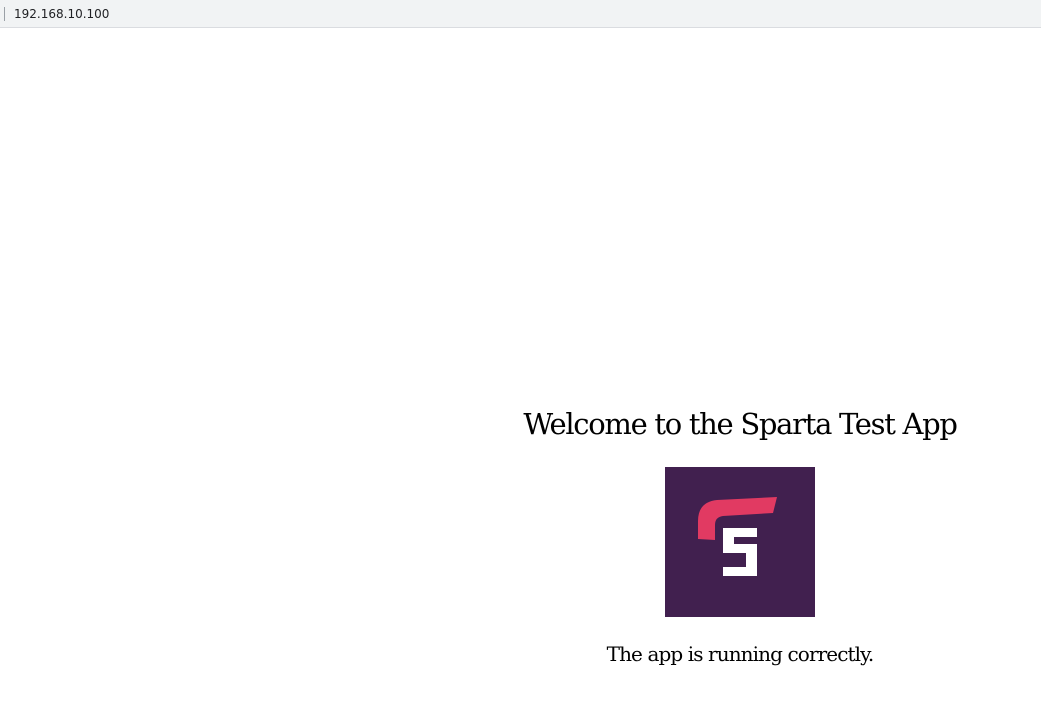  I want to click on status-message: The app is running correctly., so click(740, 654).